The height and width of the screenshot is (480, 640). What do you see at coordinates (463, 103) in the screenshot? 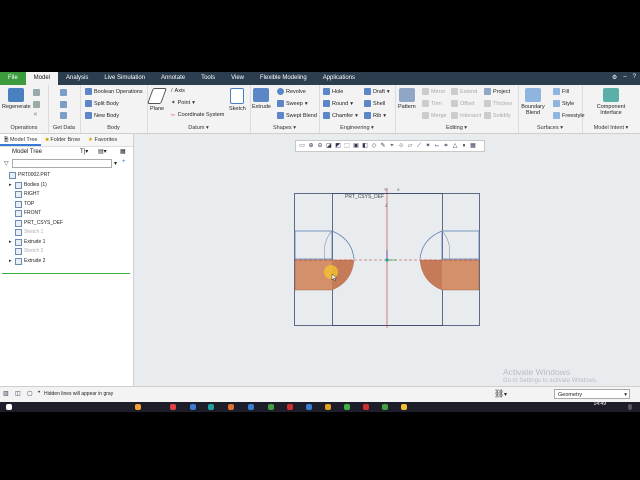
I see `offset-button: Offset` at bounding box center [463, 103].